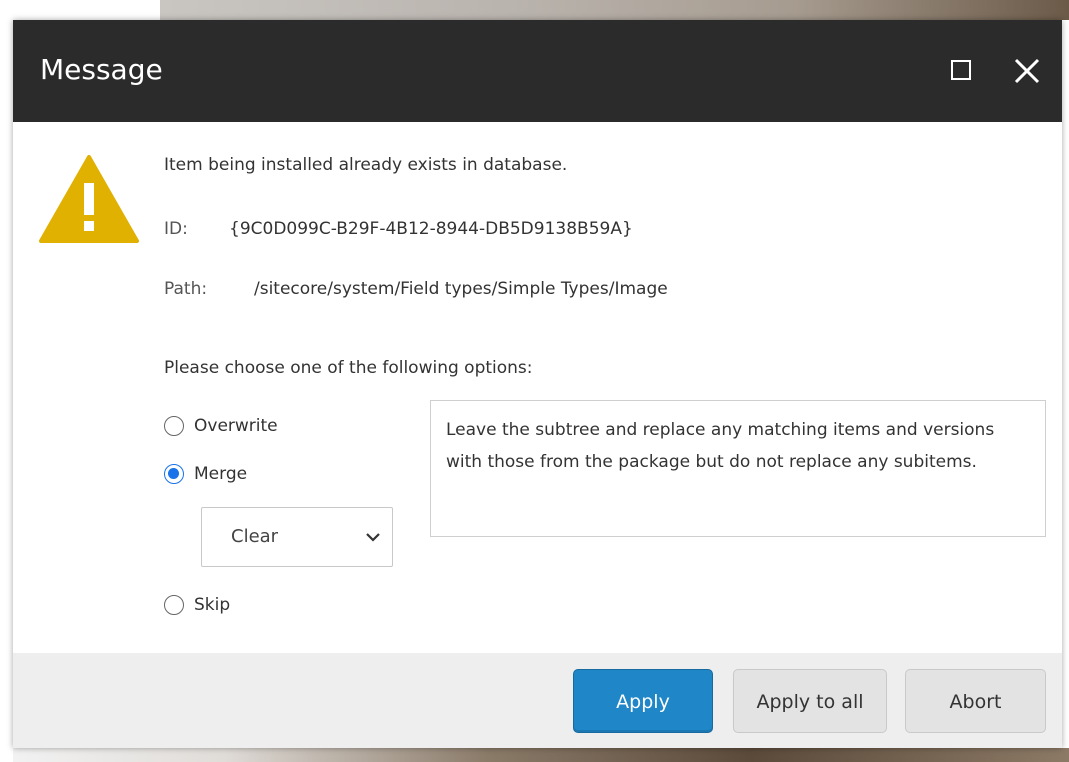 The height and width of the screenshot is (762, 1069). I want to click on abort-button: Abort, so click(975, 701).